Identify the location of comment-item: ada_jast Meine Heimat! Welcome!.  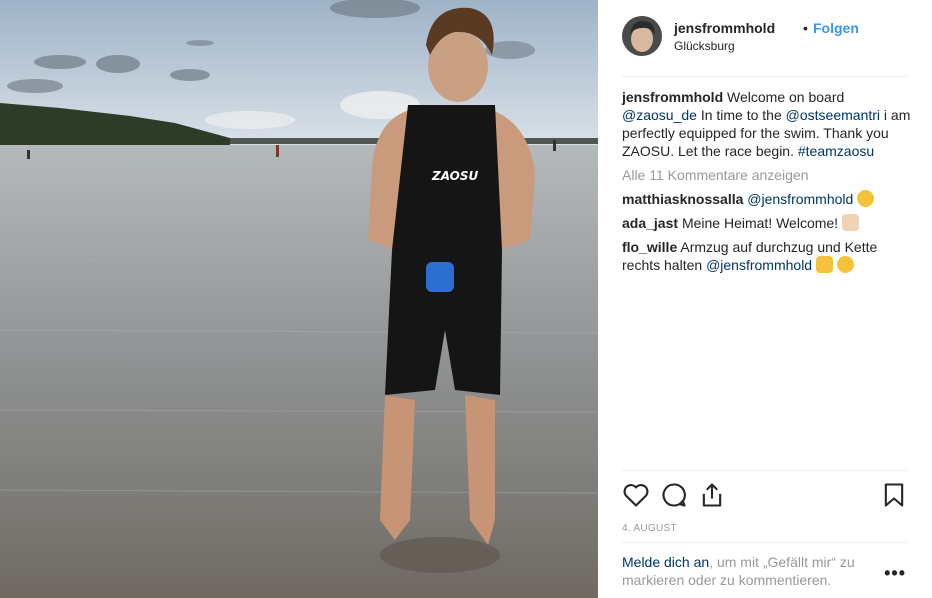
(767, 223).